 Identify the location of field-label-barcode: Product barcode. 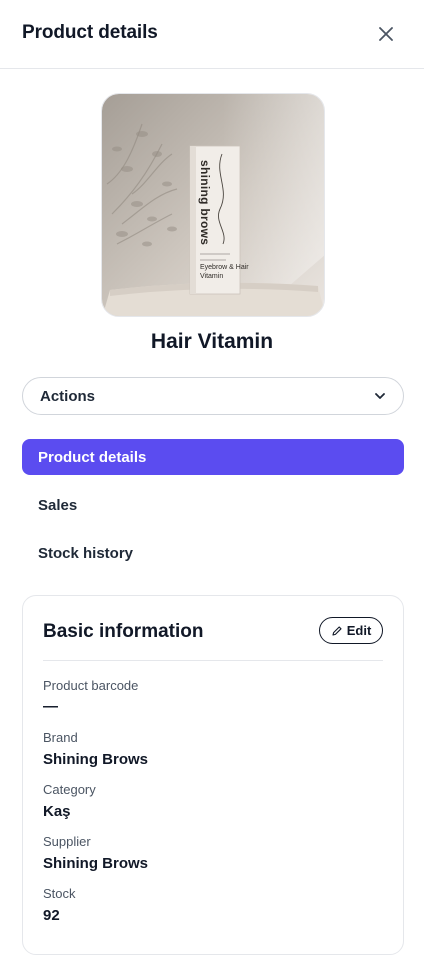
(91, 685).